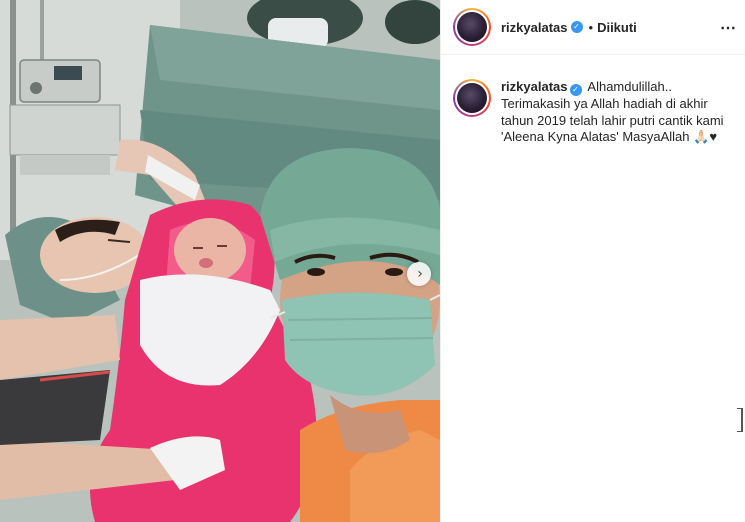 Image resolution: width=745 pixels, height=522 pixels. What do you see at coordinates (728, 28) in the screenshot?
I see `more-options-icon: ⋯` at bounding box center [728, 28].